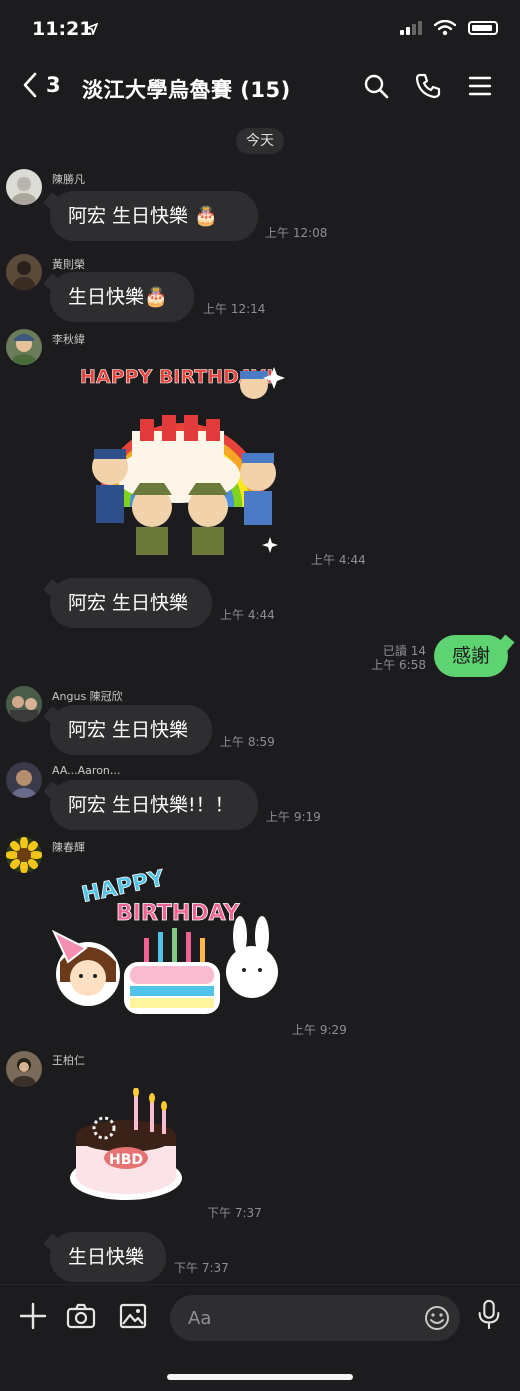 This screenshot has height=1391, width=520. I want to click on microphone-icon, so click(489, 1314).